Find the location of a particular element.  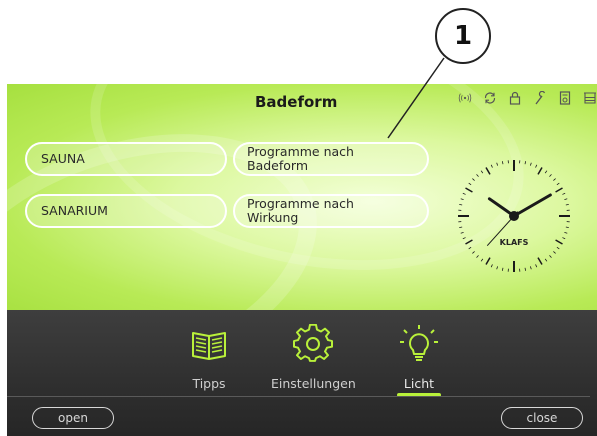

clock-center is located at coordinates (514, 216).